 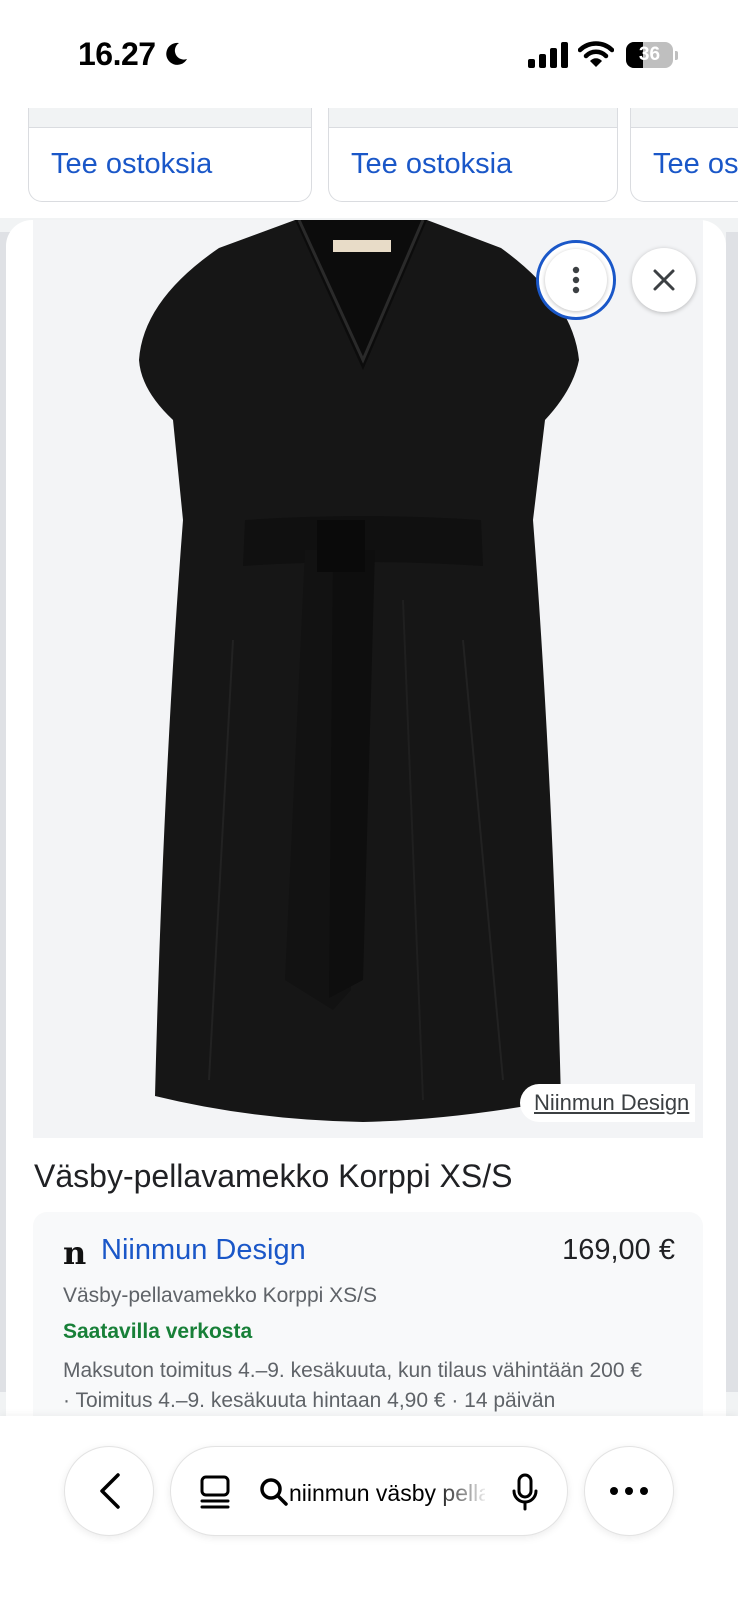 I want to click on moon-icon, so click(x=176, y=53).